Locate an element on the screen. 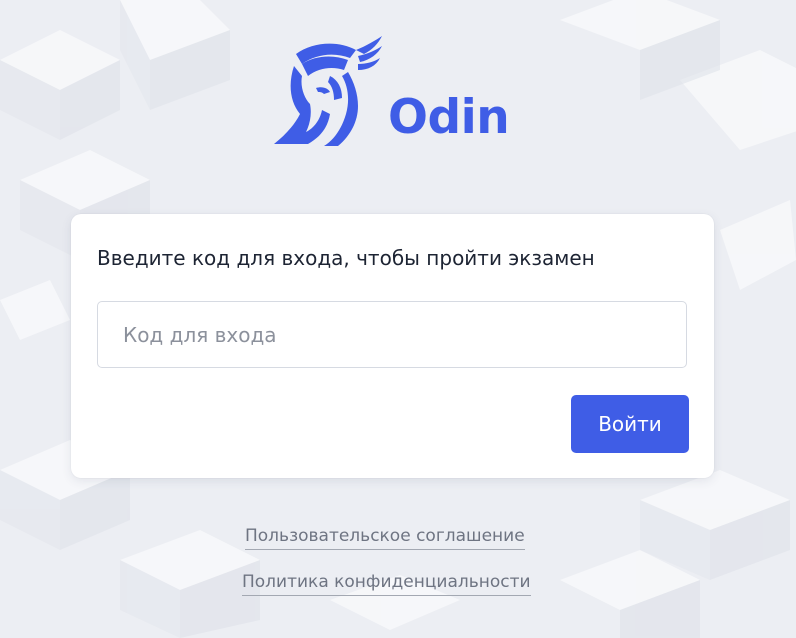 The image size is (796, 638). brand-logo: Odin is located at coordinates (402, 92).